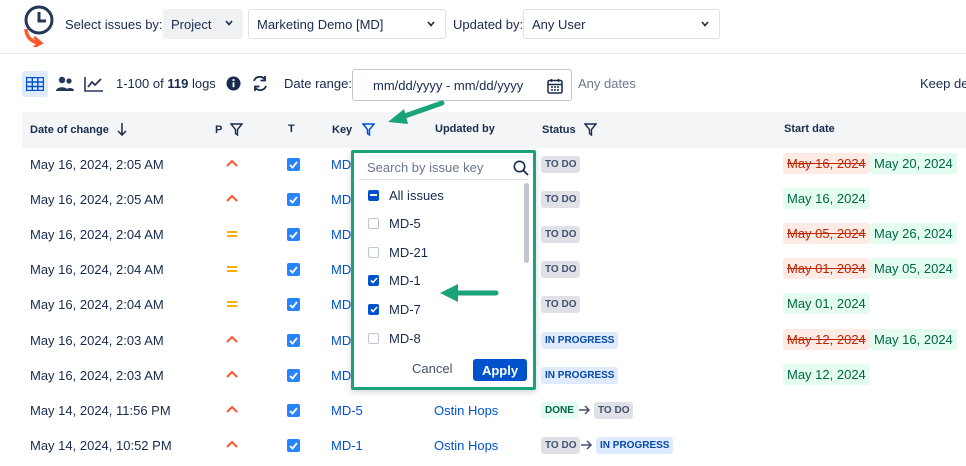 The height and width of the screenshot is (466, 966). Describe the element at coordinates (191, 24) in the screenshot. I see `issues-by-value: Project` at that location.